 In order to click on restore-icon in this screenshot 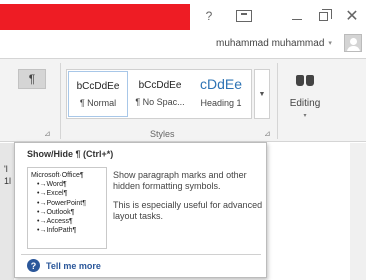, I will do `click(323, 16)`.